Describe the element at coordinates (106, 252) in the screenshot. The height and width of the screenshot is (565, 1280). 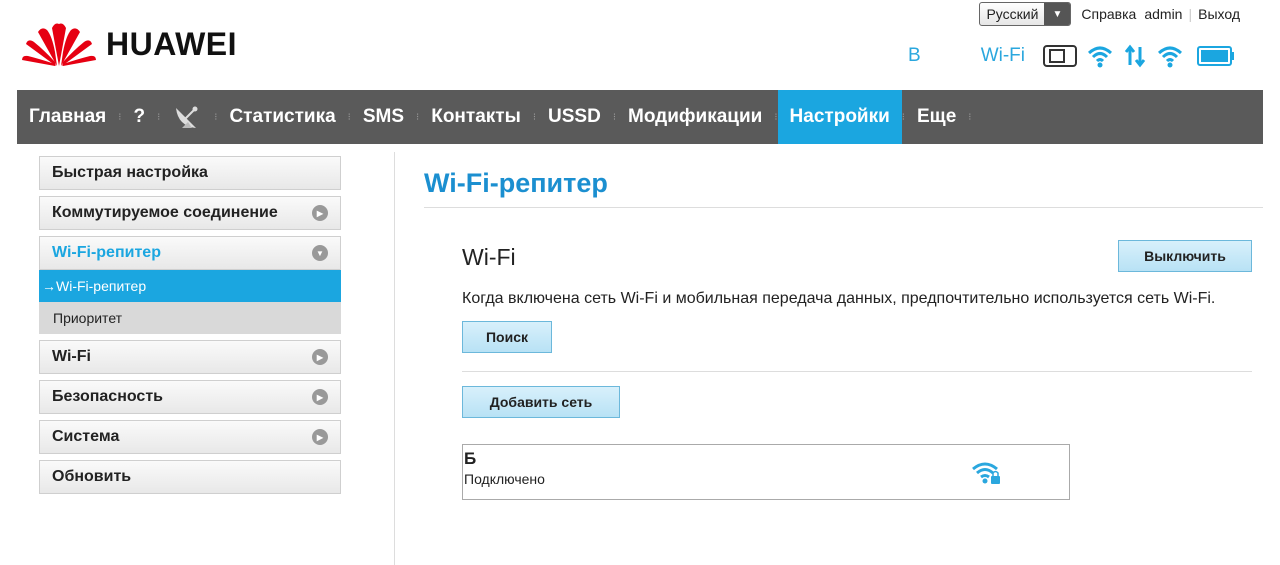
I see `sidebar-item-label: Wi-Fi-репитер` at that location.